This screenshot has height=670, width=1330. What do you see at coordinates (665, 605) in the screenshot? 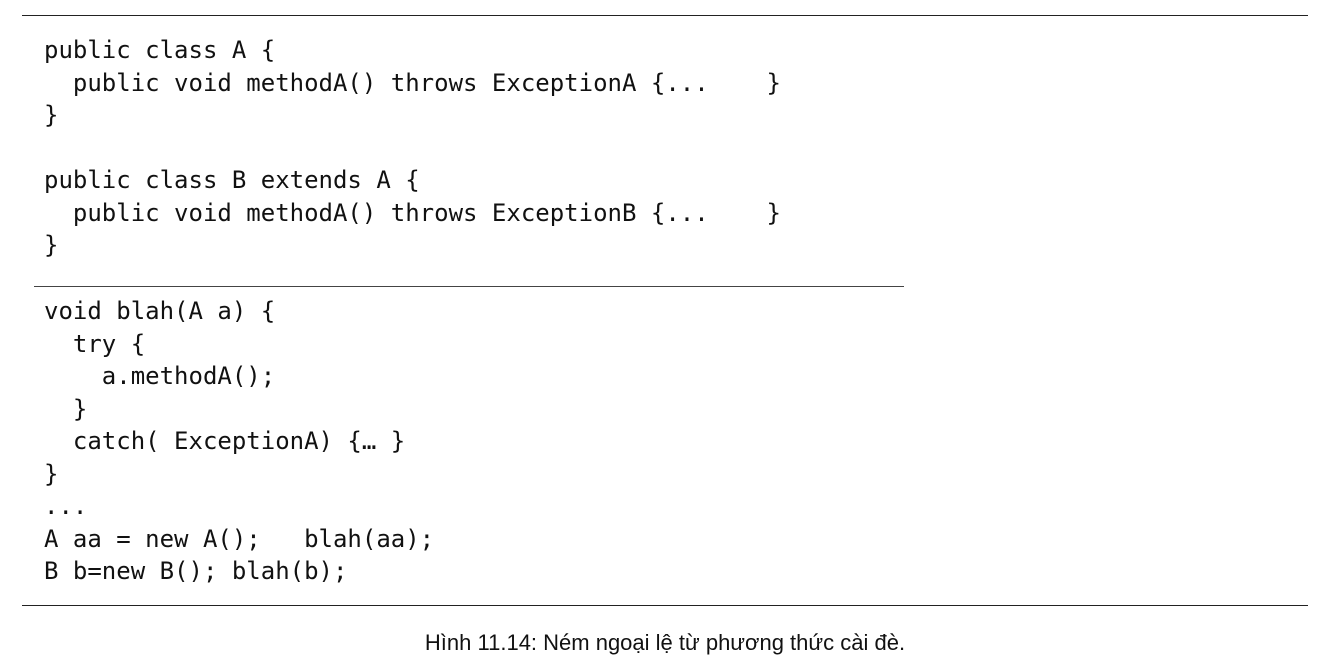
I see `bottom-rule` at bounding box center [665, 605].